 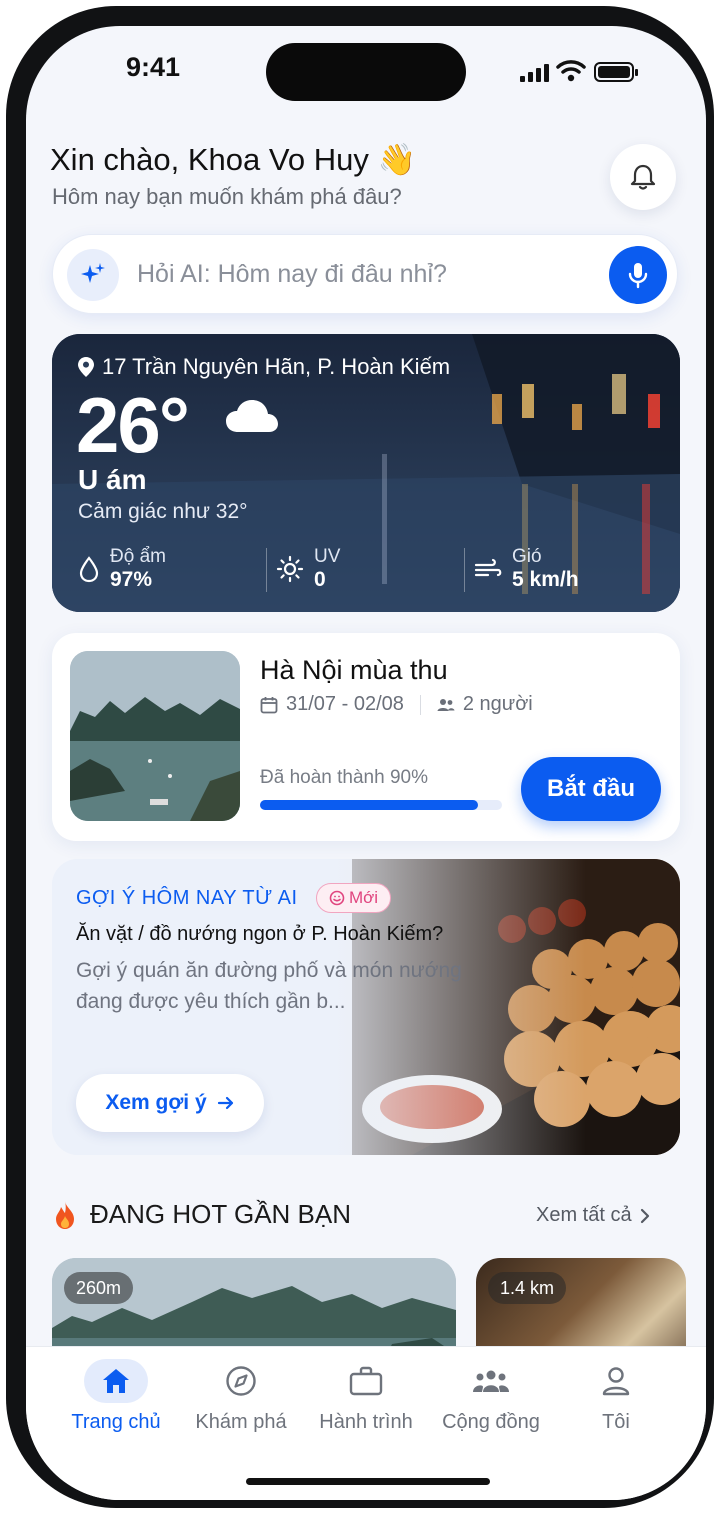 What do you see at coordinates (252, 416) in the screenshot?
I see `cloud-icon` at bounding box center [252, 416].